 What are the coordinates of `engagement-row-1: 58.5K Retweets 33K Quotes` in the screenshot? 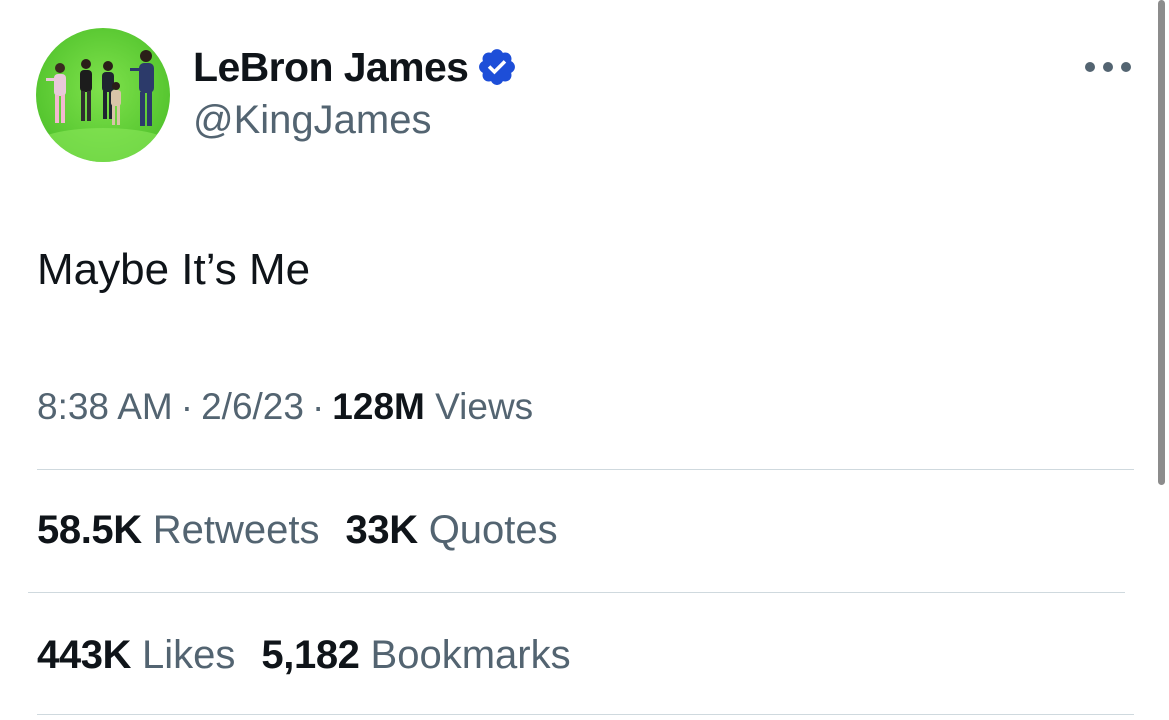 It's located at (310, 530).